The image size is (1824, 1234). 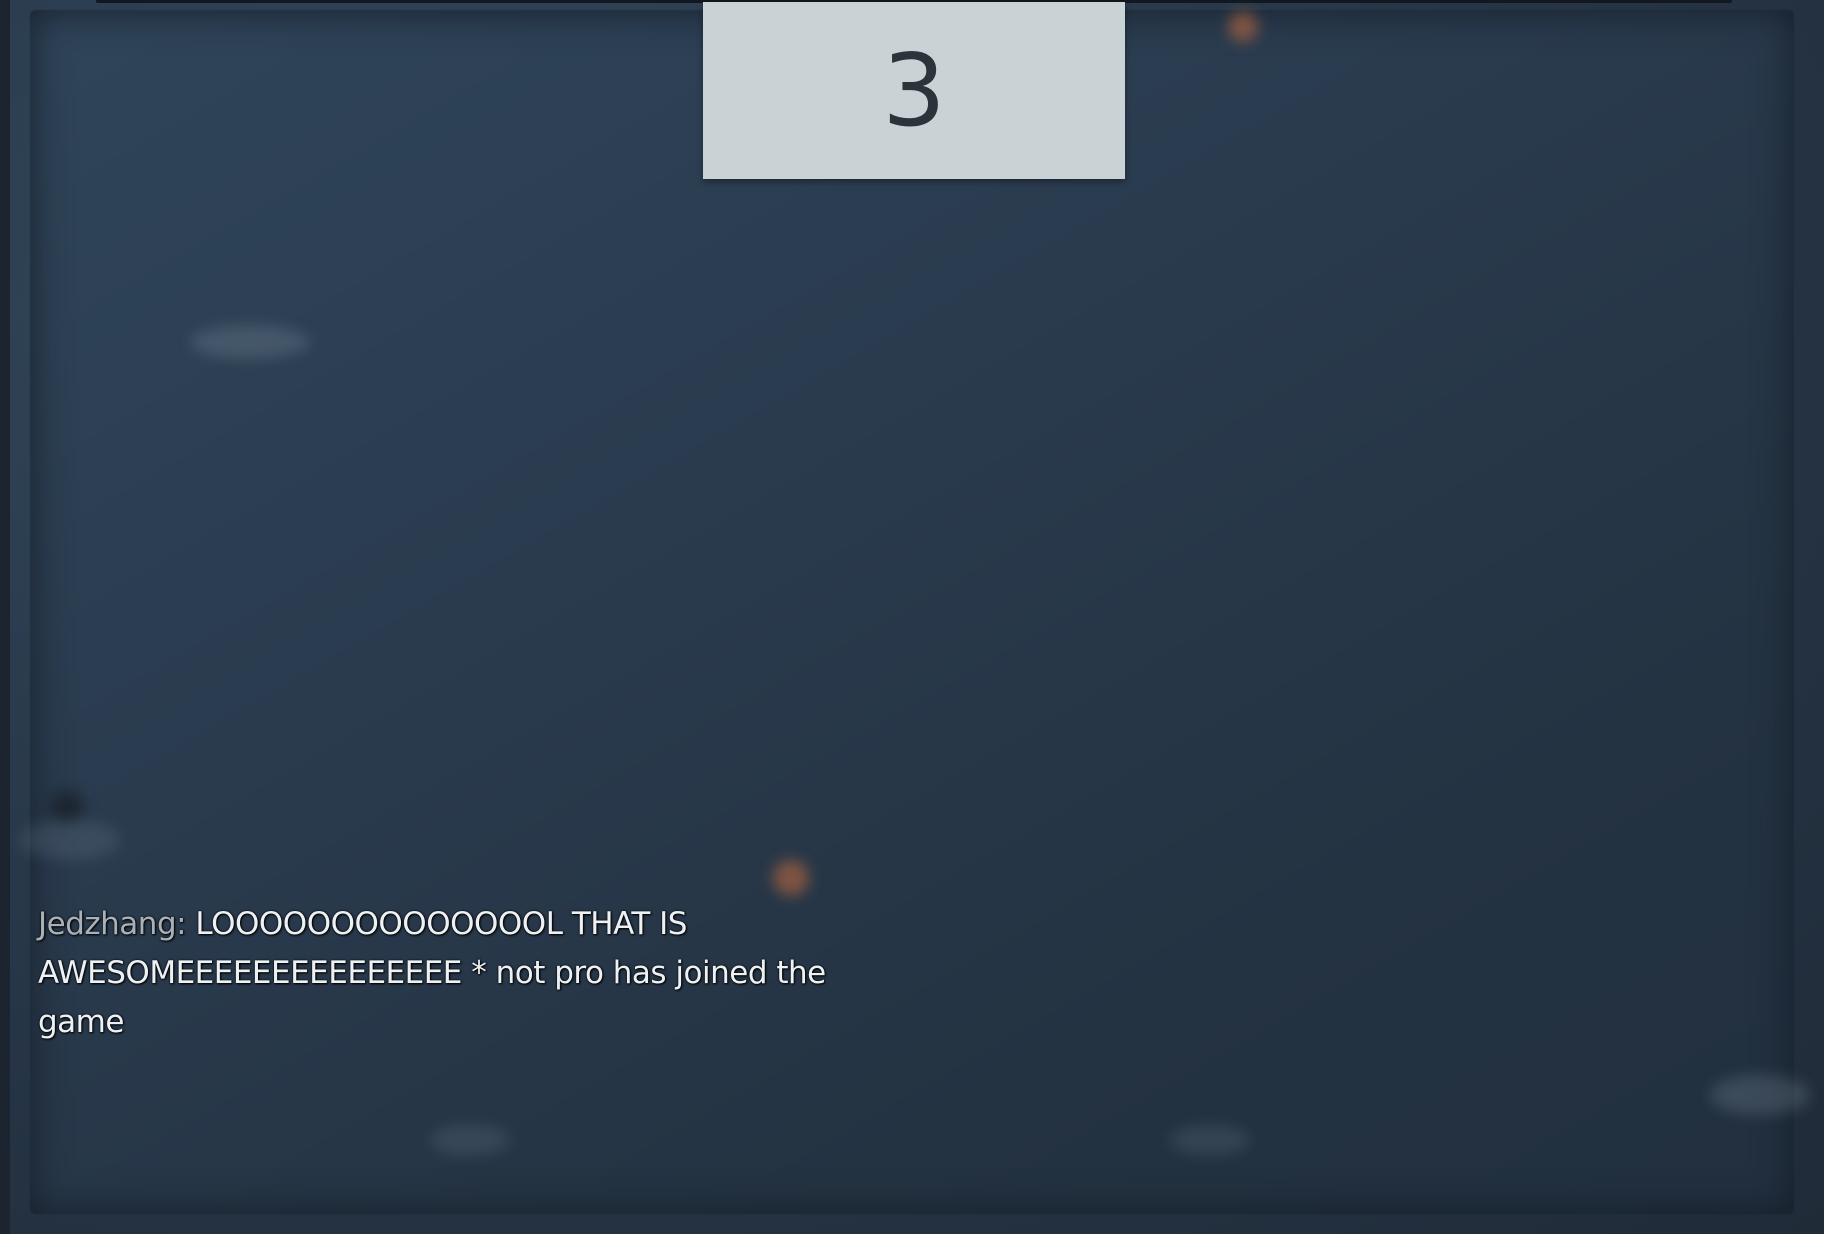 I want to click on chat-sender: Jedzhang:, so click(x=112, y=924).